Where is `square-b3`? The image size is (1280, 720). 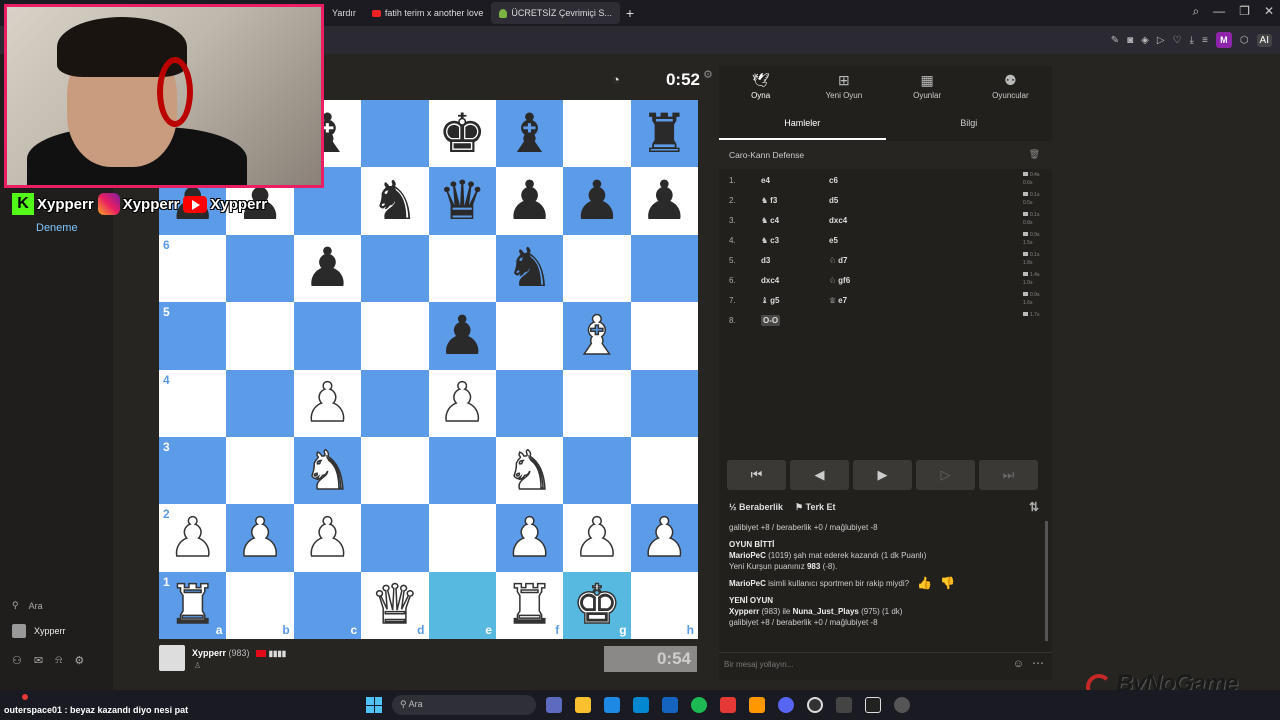 square-b3 is located at coordinates (260, 470).